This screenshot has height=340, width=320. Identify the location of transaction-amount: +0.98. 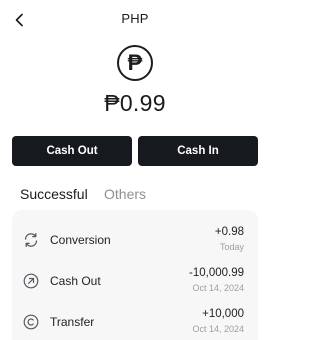
(229, 232).